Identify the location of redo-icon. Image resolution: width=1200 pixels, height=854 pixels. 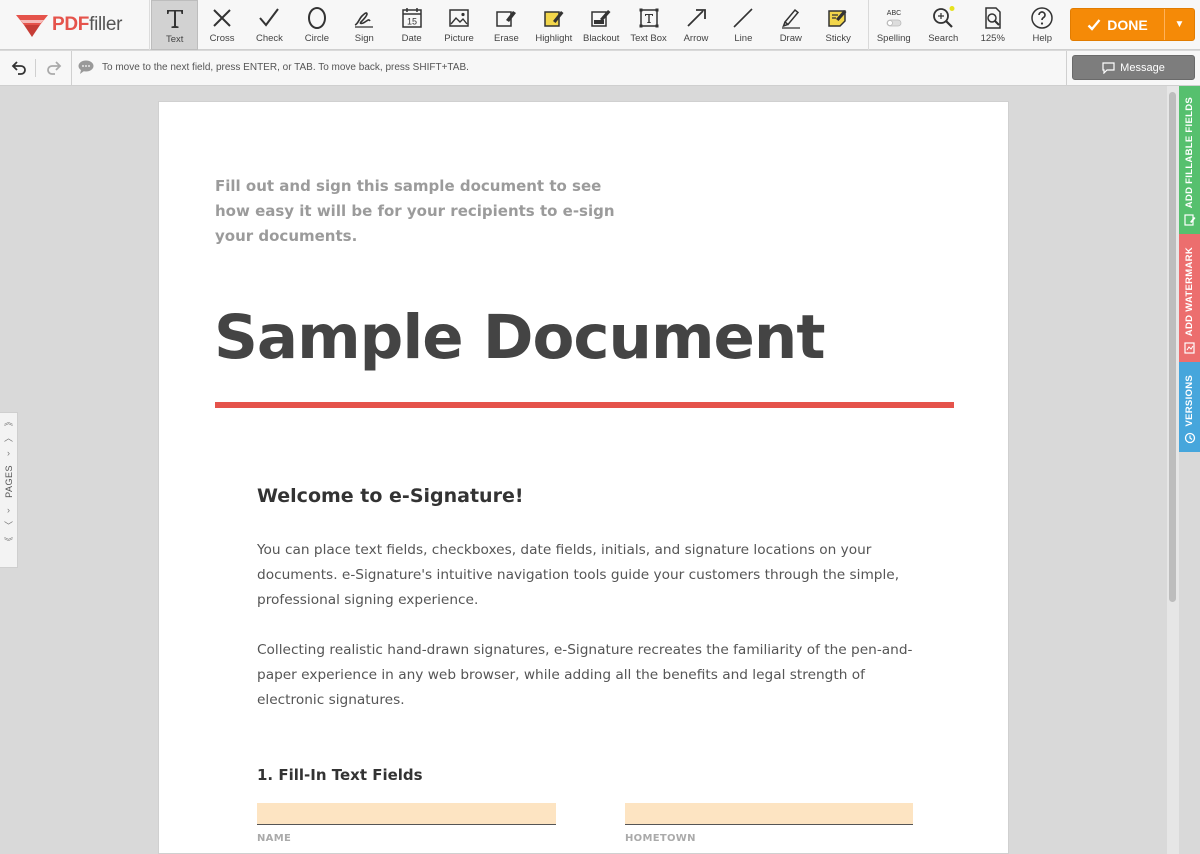
(54, 68).